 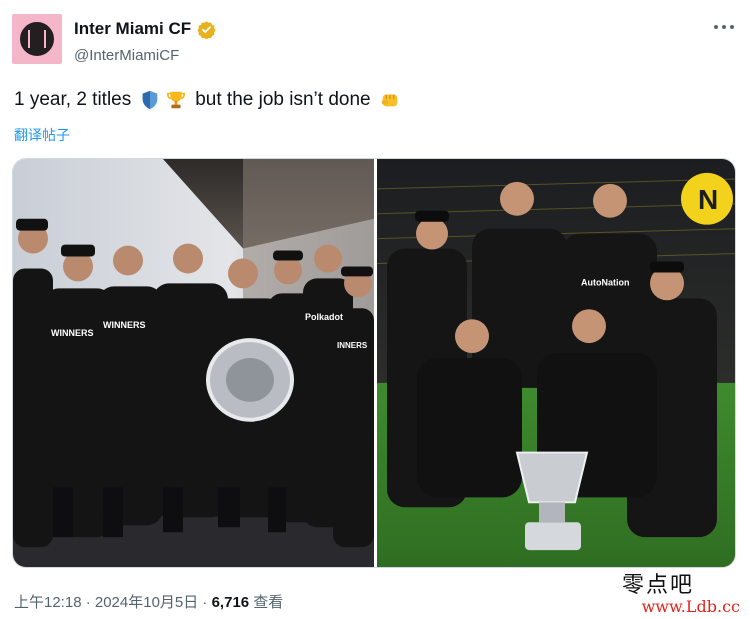 What do you see at coordinates (708, 199) in the screenshot?
I see `stadium-sign-text: N` at bounding box center [708, 199].